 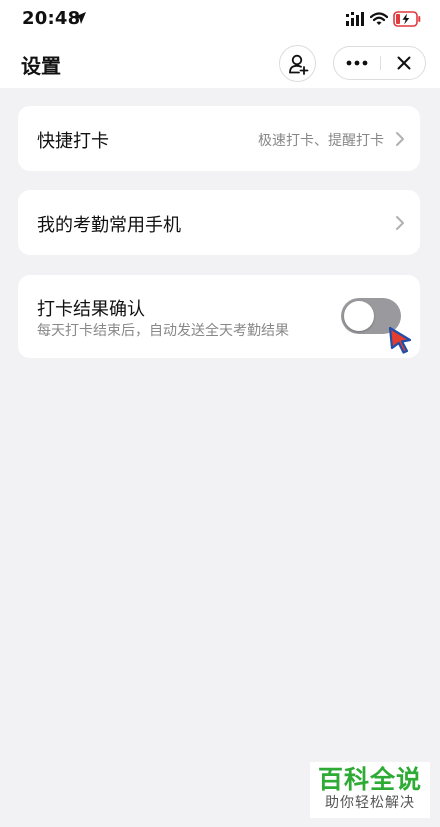 I want to click on close-icon, so click(x=403, y=63).